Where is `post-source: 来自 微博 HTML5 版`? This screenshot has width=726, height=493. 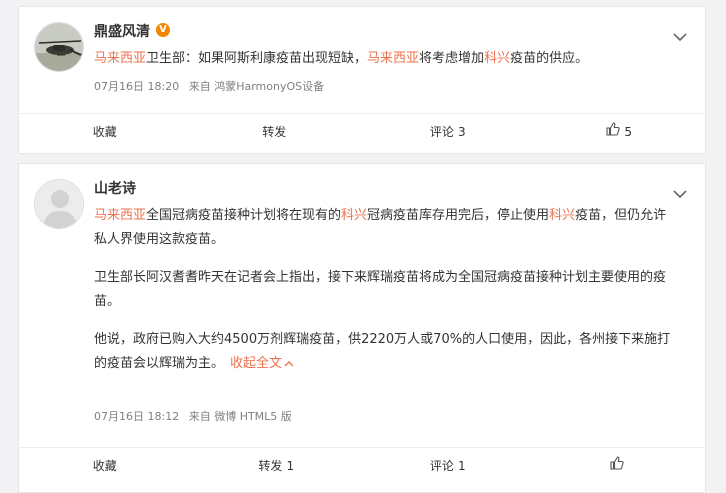 post-source: 来自 微博 HTML5 版 is located at coordinates (240, 416).